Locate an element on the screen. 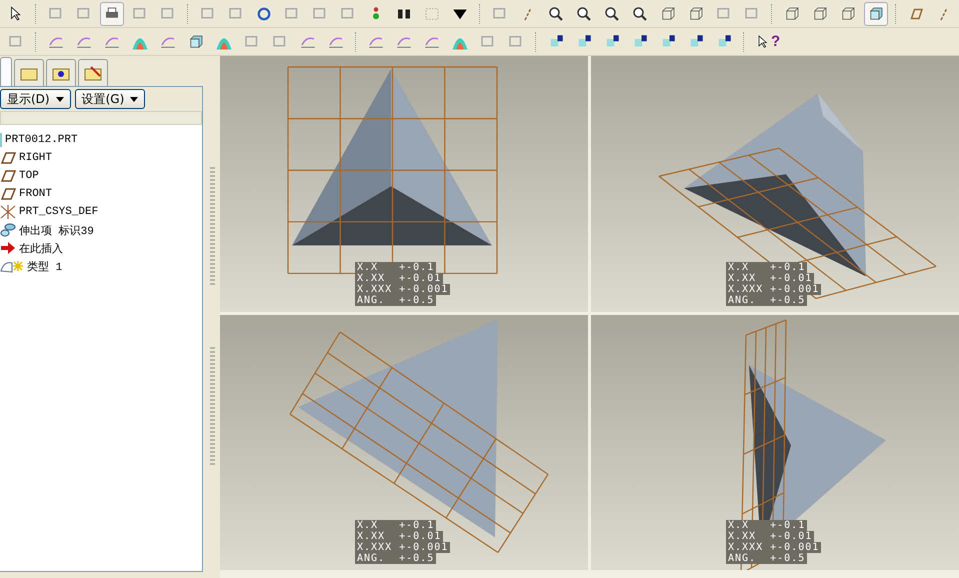 This screenshot has width=959, height=578. surface-star-icon is located at coordinates (12, 266).